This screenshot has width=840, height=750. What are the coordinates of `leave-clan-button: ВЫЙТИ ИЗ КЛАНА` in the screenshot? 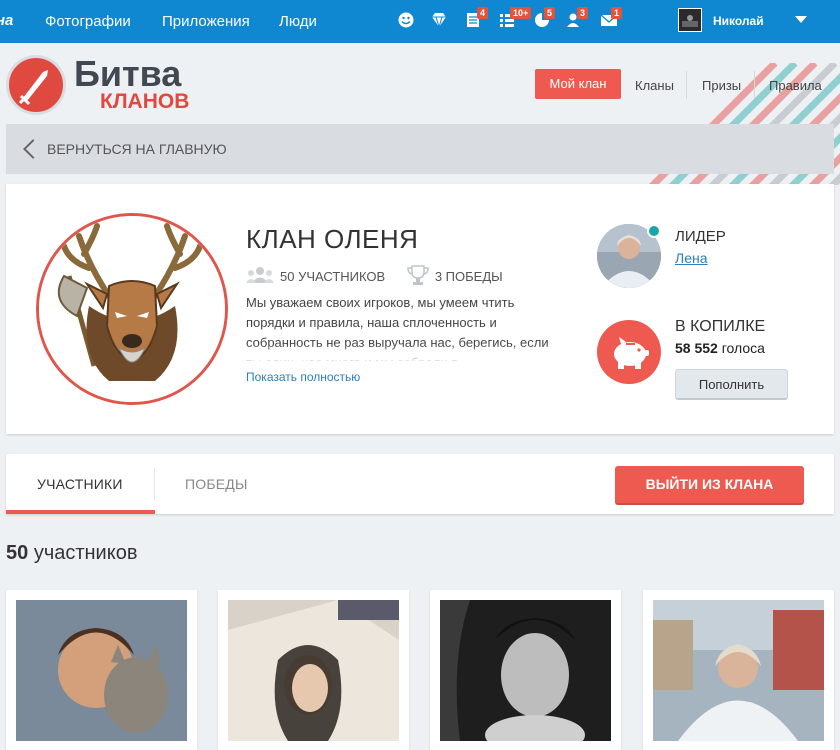 It's located at (709, 484).